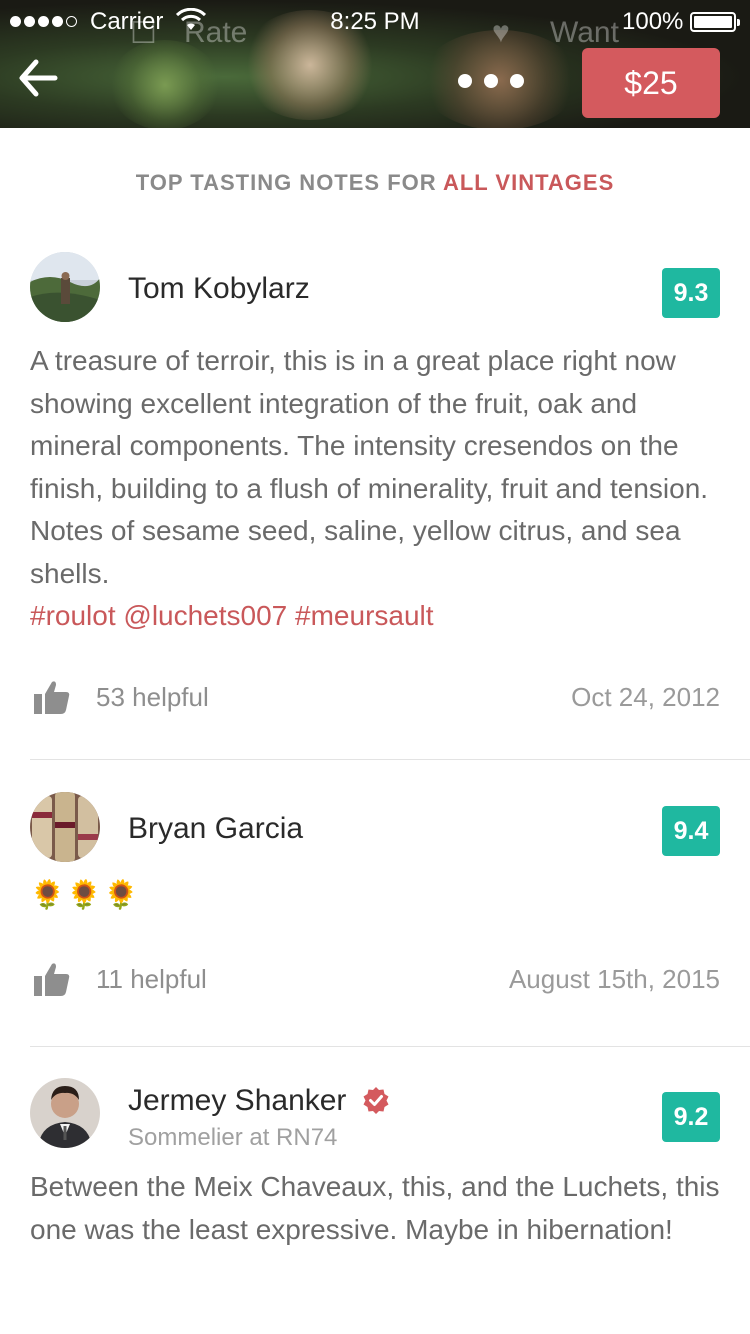 The width and height of the screenshot is (750, 1334). I want to click on helpful-count: 11 helpful, so click(151, 979).